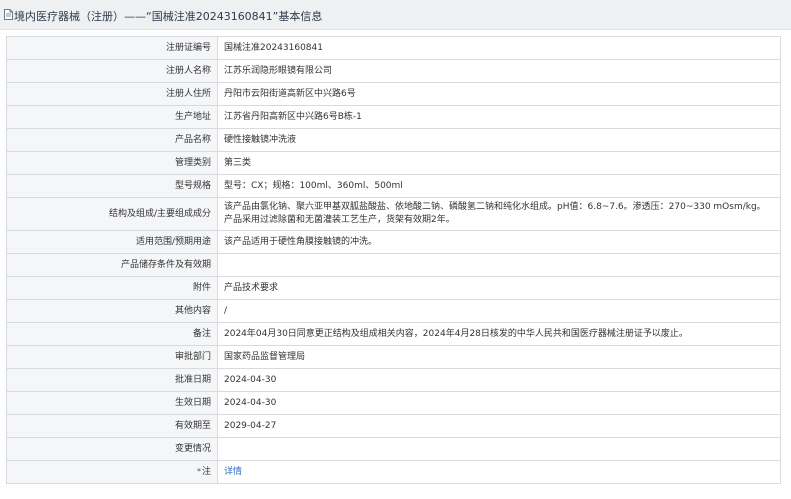 This screenshot has height=499, width=791. What do you see at coordinates (112, 472) in the screenshot?
I see `note-label-cell: *注` at bounding box center [112, 472].